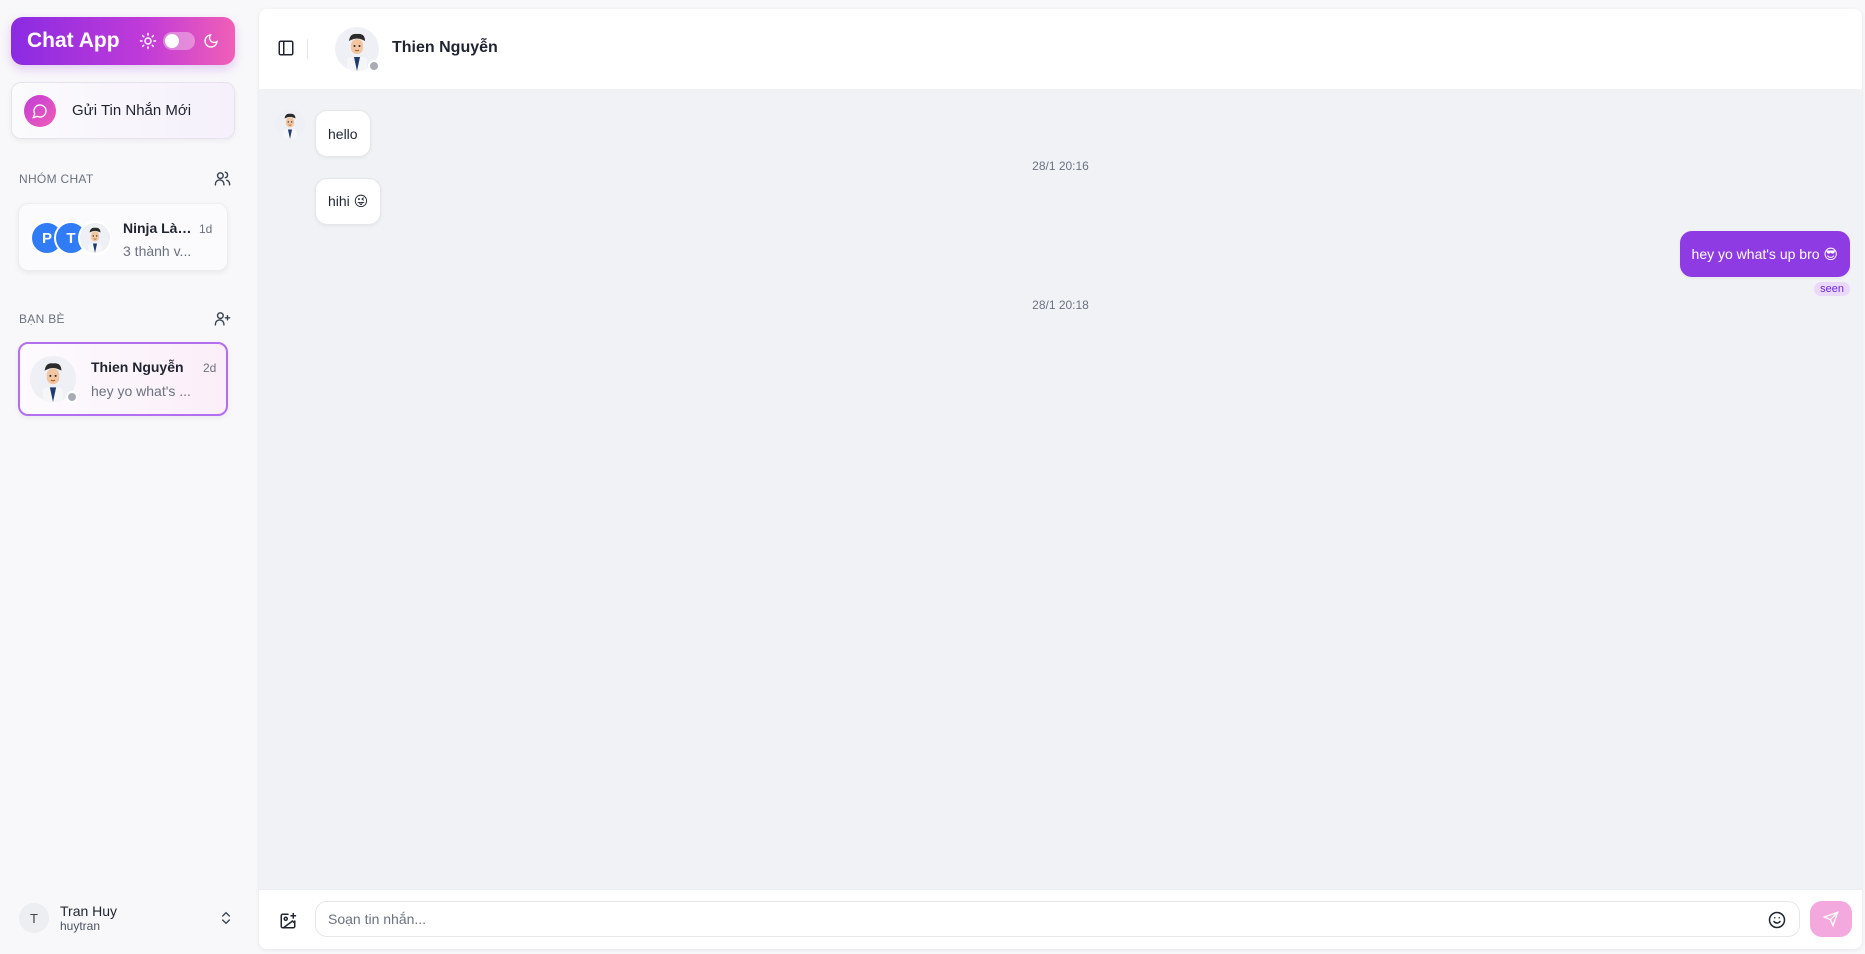 The height and width of the screenshot is (954, 1865). Describe the element at coordinates (211, 41) in the screenshot. I see `moon-icon` at that location.